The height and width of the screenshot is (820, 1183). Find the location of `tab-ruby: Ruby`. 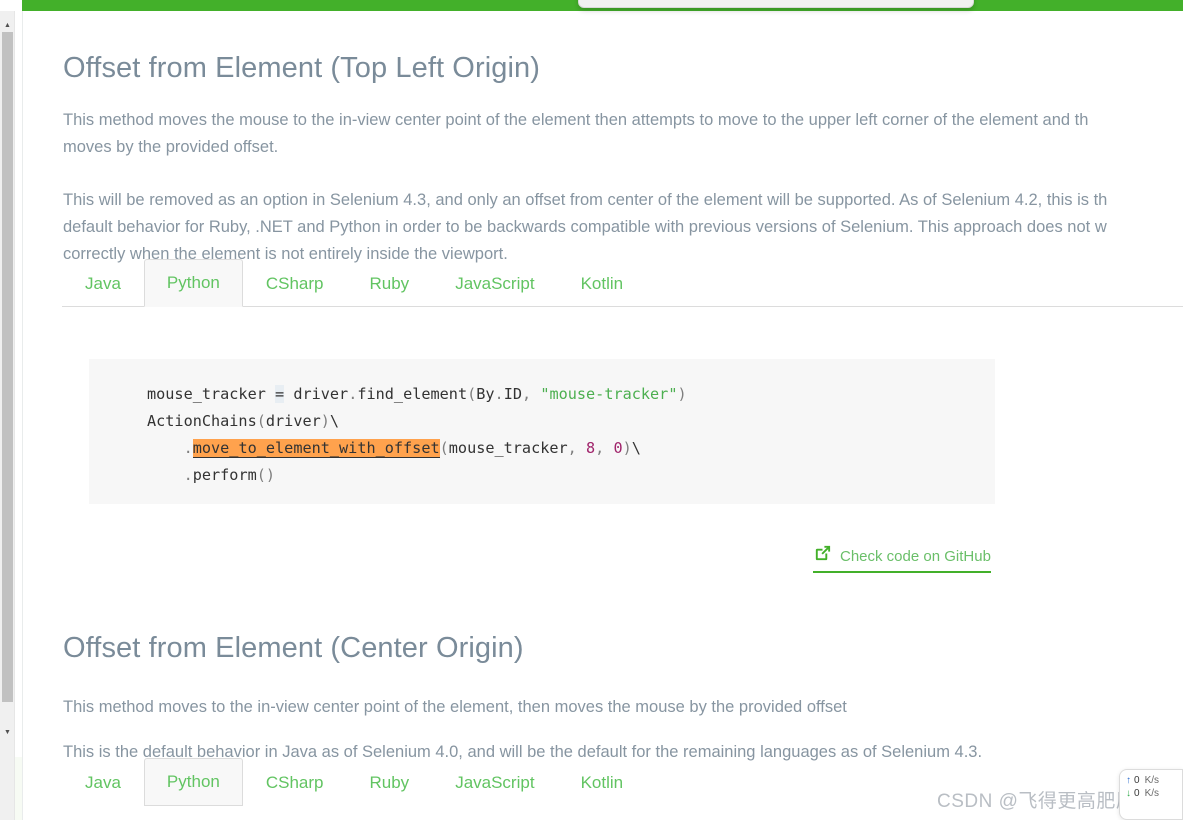

tab-ruby: Ruby is located at coordinates (390, 283).